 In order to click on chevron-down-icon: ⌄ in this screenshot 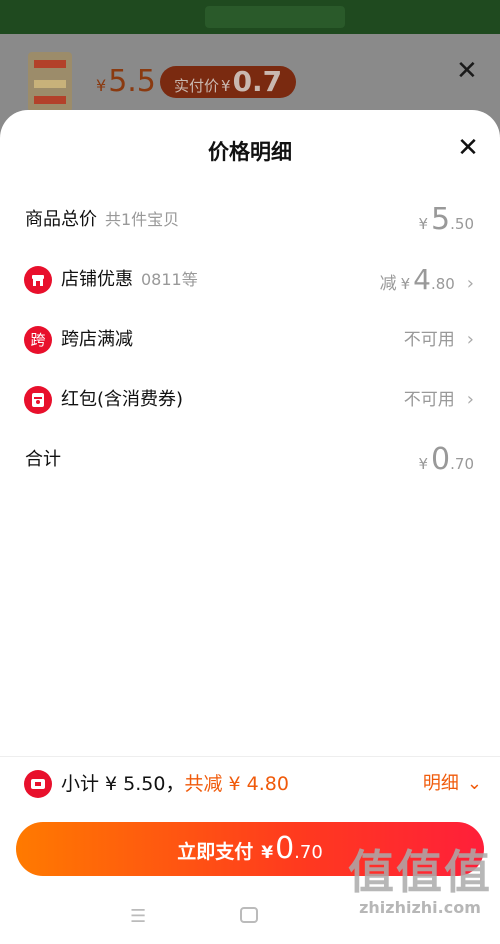, I will do `click(474, 783)`.